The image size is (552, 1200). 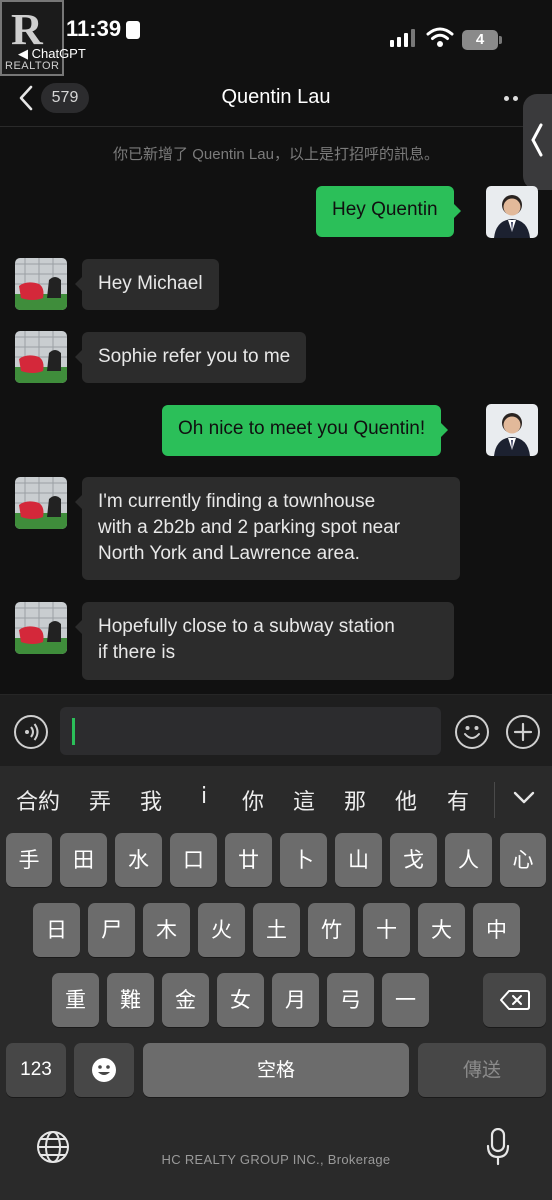 What do you see at coordinates (138, 860) in the screenshot?
I see `key: 水` at bounding box center [138, 860].